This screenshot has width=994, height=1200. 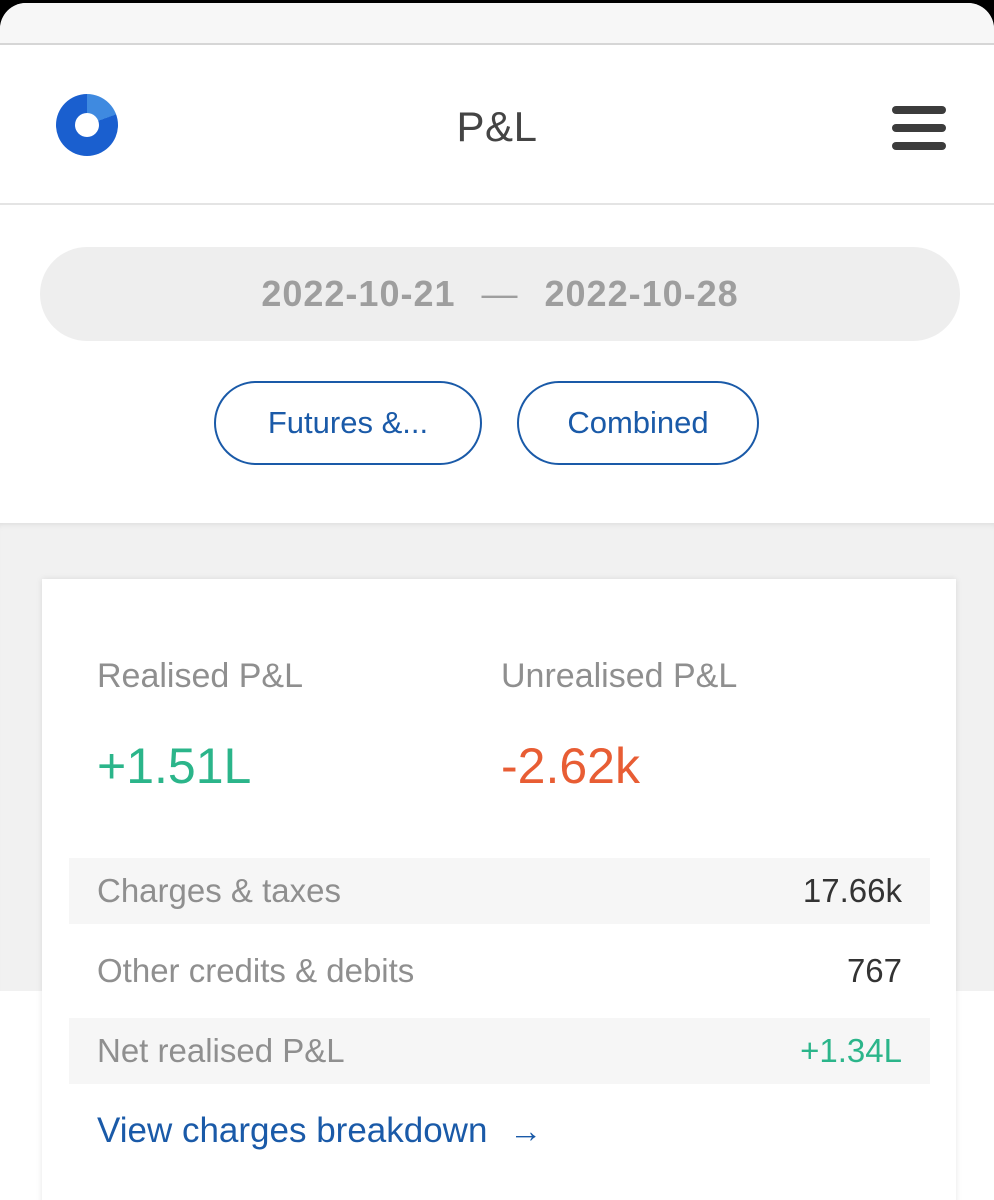 I want to click on link-label: View charges breakdown, so click(x=292, y=1130).